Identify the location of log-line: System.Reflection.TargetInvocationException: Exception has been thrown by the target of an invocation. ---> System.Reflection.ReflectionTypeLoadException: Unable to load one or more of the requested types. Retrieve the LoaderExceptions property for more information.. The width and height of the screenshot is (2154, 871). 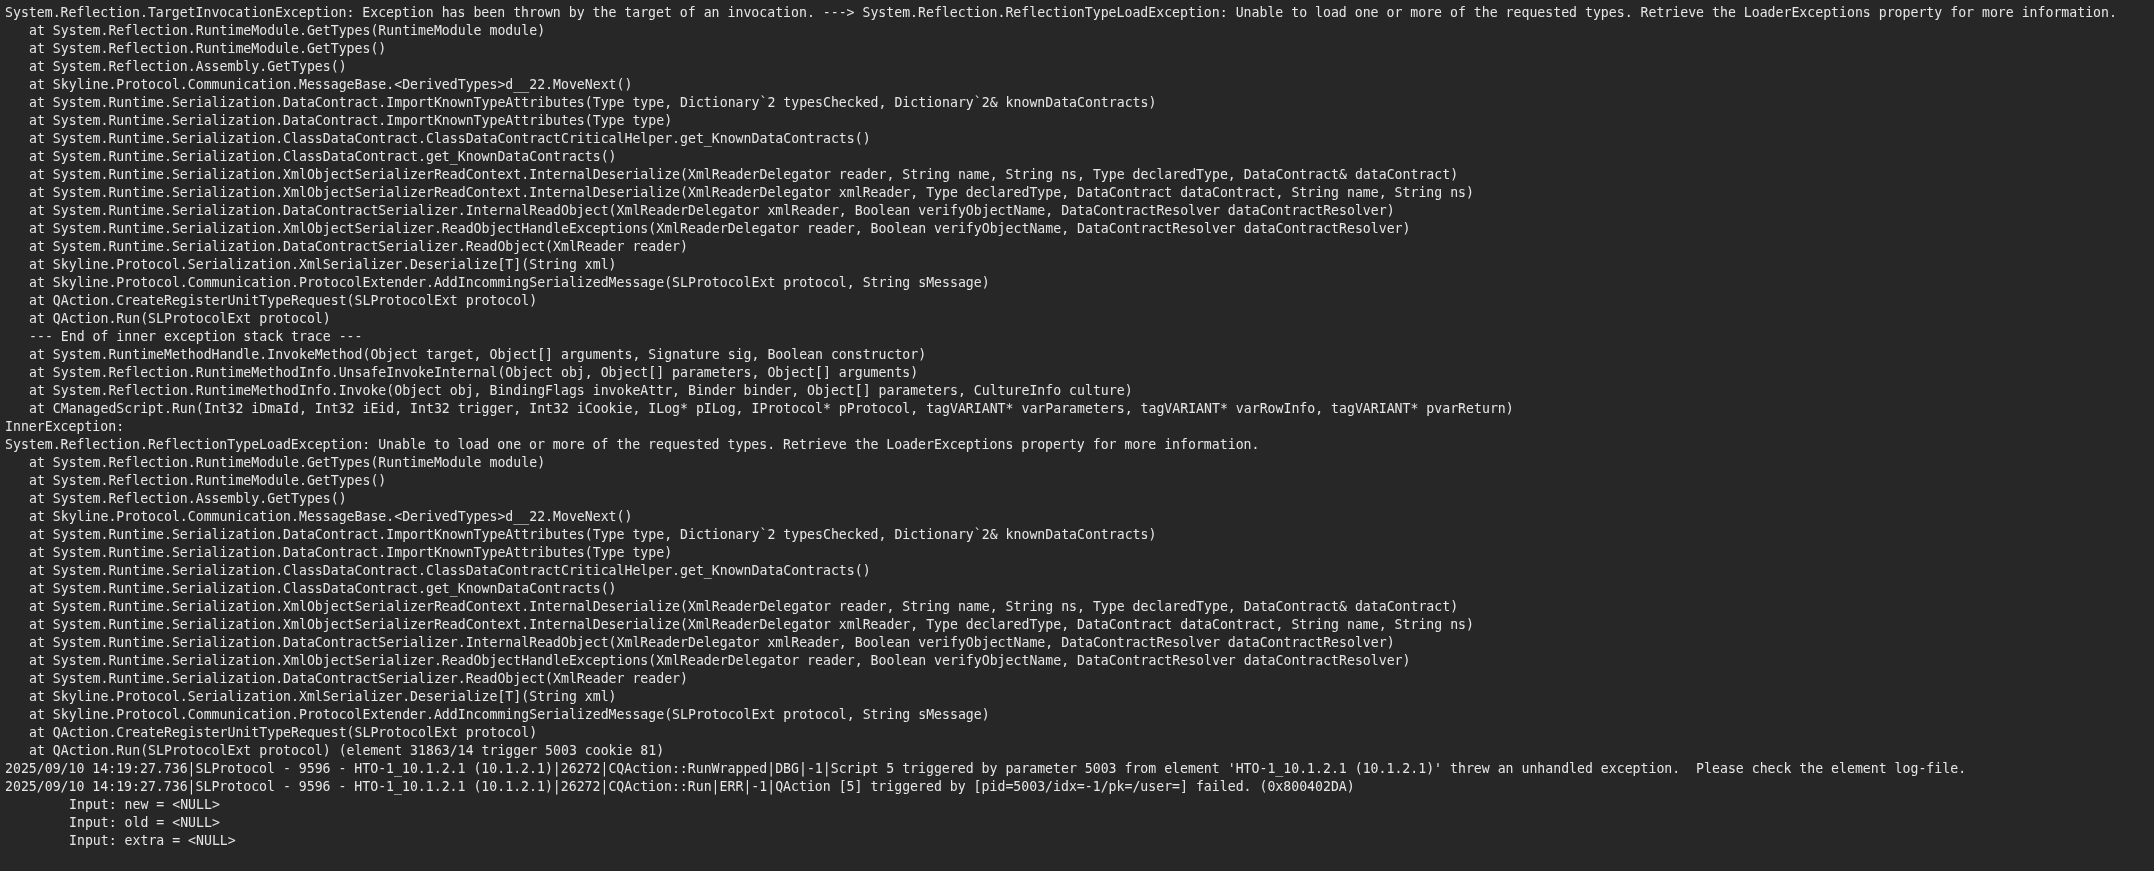
(1061, 13).